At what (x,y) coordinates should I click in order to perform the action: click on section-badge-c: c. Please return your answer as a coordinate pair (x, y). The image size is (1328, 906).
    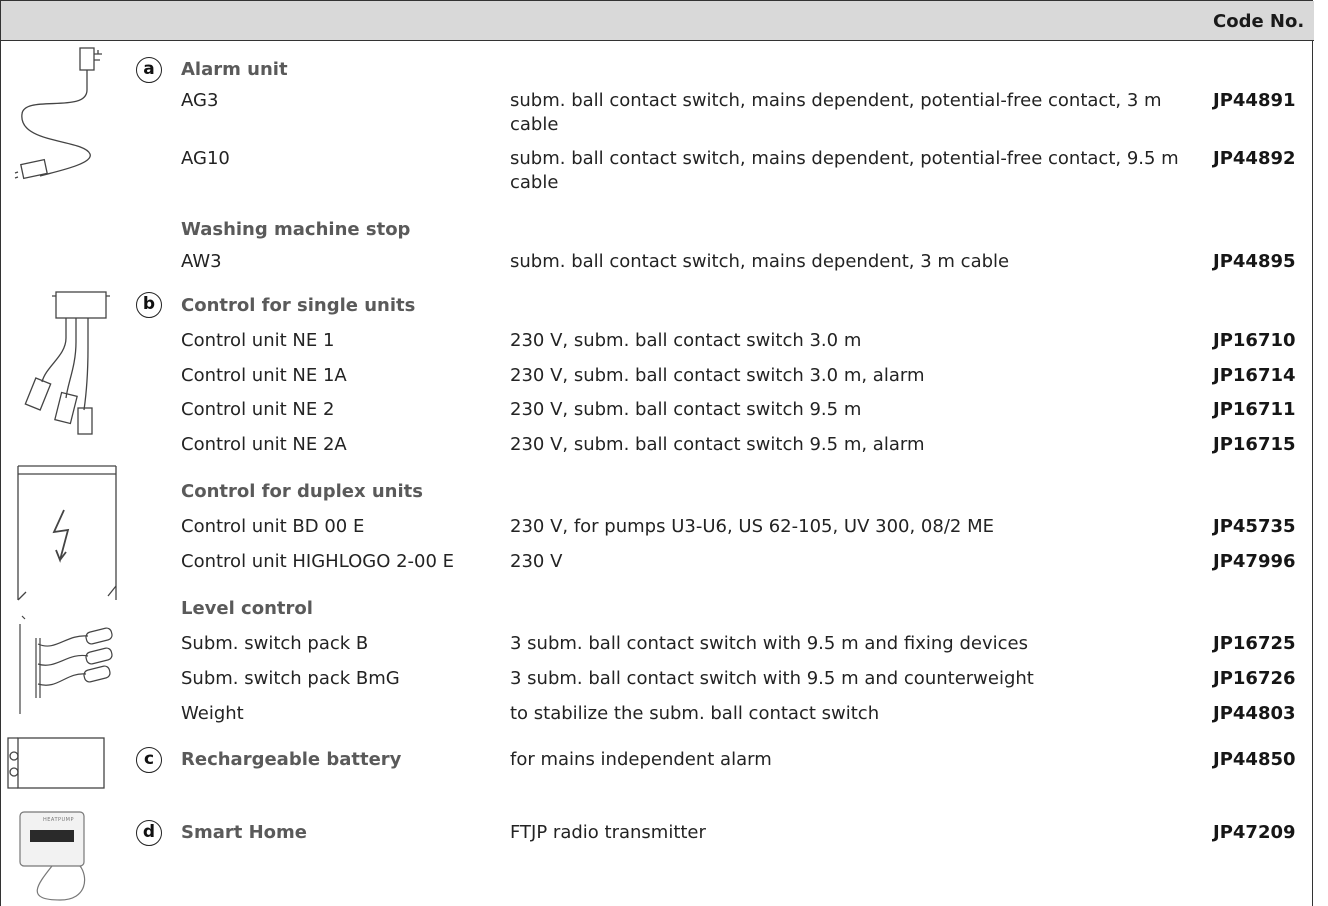
    Looking at the image, I should click on (149, 760).